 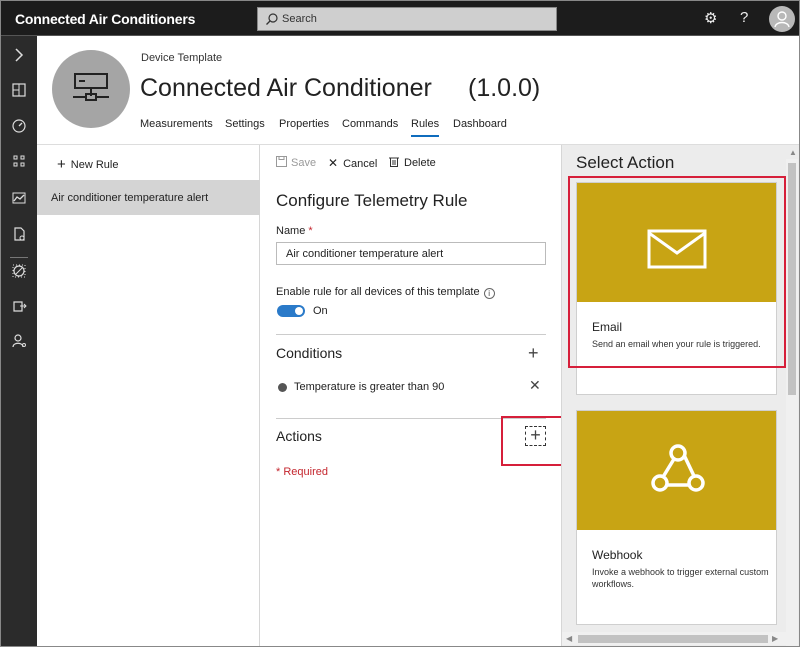 I want to click on search-placeholder: Search, so click(x=299, y=19).